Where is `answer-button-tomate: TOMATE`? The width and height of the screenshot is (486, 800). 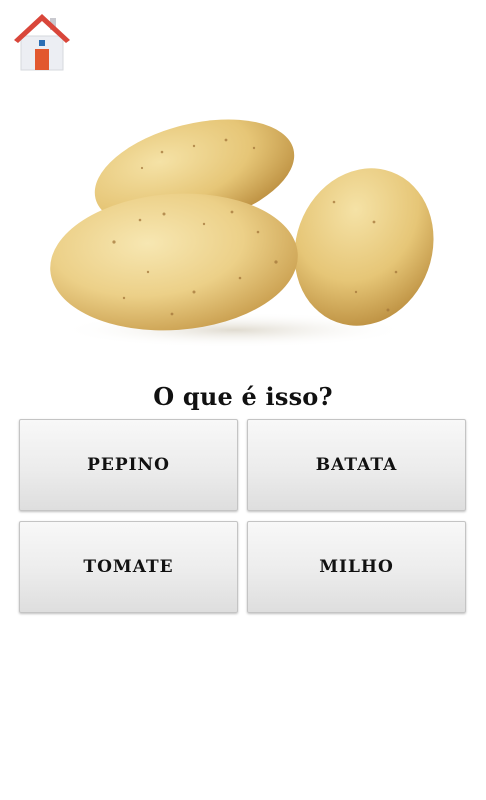
answer-button-tomate: TOMATE is located at coordinates (128, 567).